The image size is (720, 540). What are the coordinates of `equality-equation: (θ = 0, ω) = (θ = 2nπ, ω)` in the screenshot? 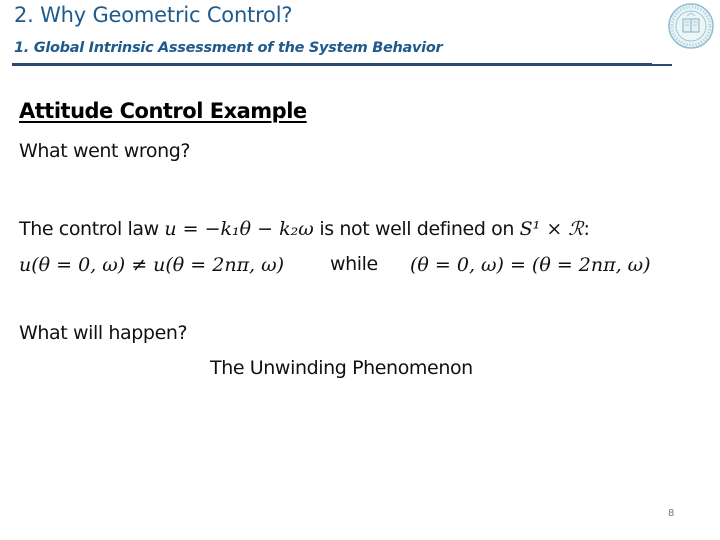 It's located at (530, 265).